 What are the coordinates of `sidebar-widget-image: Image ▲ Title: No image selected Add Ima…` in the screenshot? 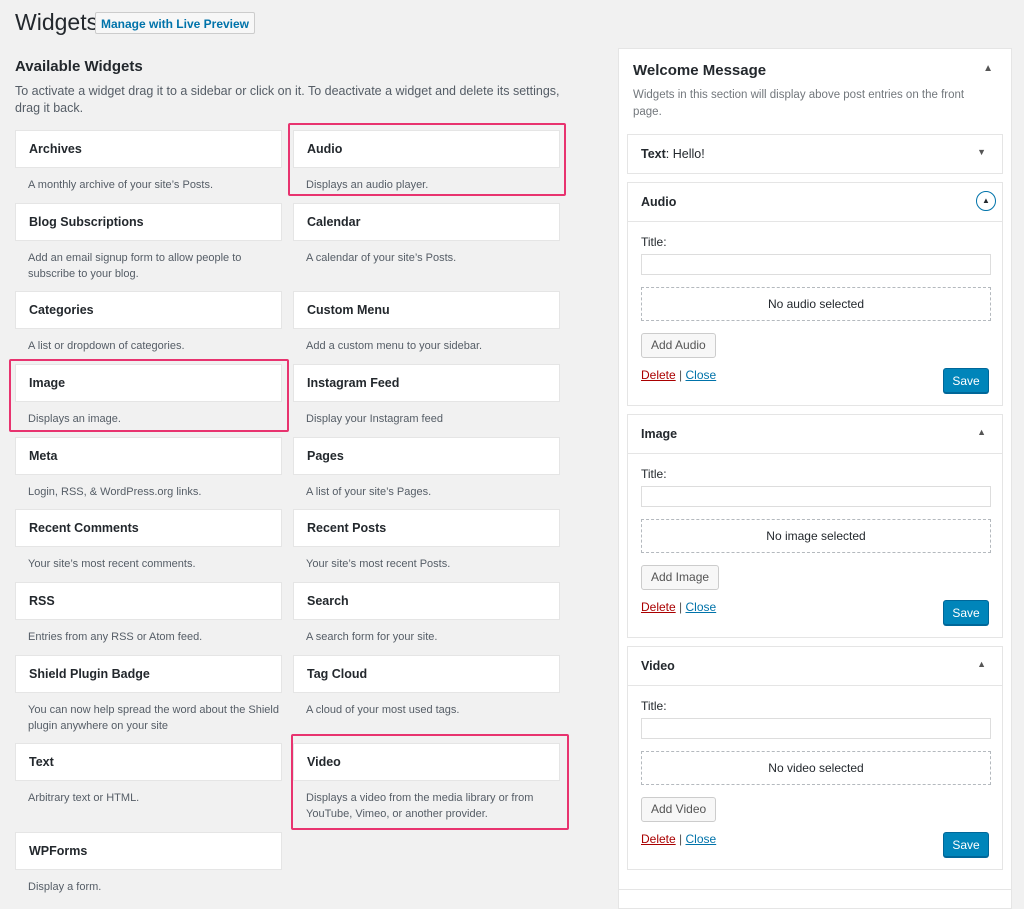 It's located at (815, 526).